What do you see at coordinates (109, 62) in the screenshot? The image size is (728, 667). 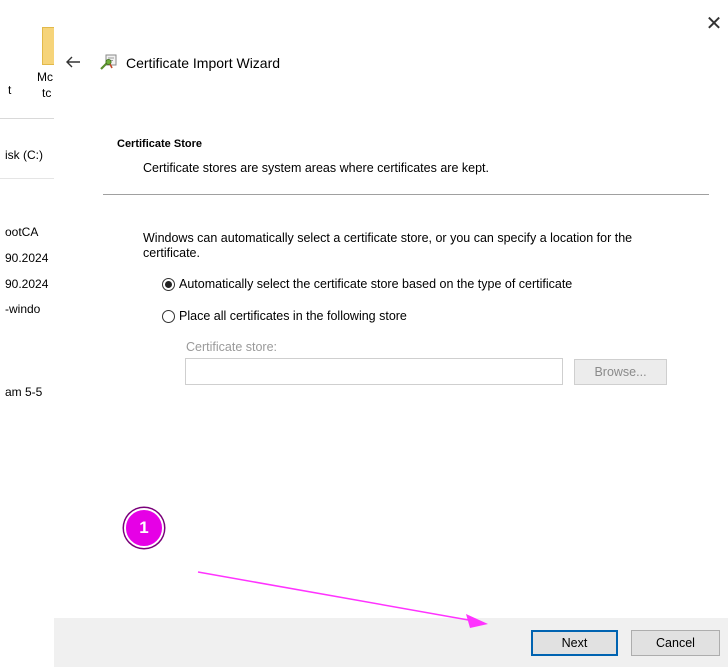 I see `certificate-wizard-icon` at bounding box center [109, 62].